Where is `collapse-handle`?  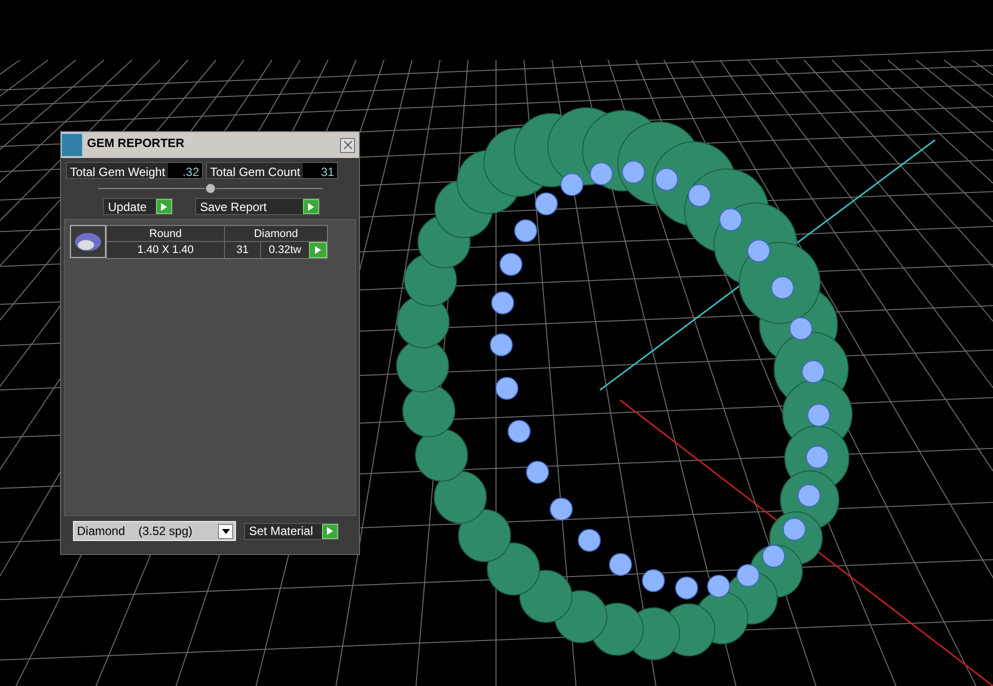
collapse-handle is located at coordinates (210, 188).